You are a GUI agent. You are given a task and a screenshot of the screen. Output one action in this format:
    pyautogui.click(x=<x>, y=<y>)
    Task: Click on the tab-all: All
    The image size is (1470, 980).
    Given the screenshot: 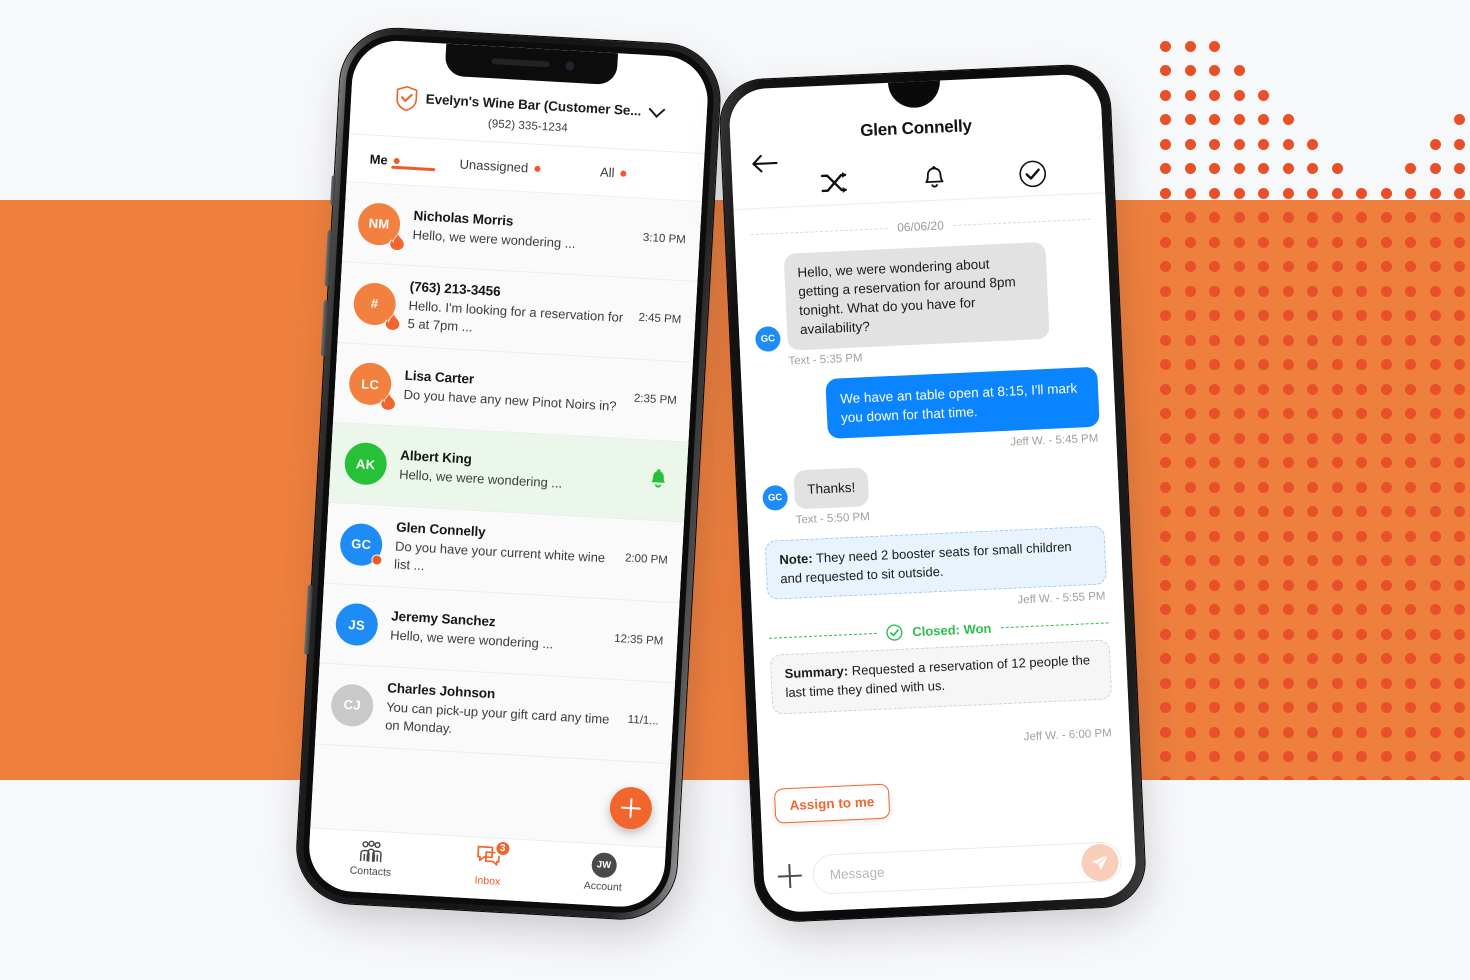 What is the action you would take?
    pyautogui.click(x=613, y=172)
    